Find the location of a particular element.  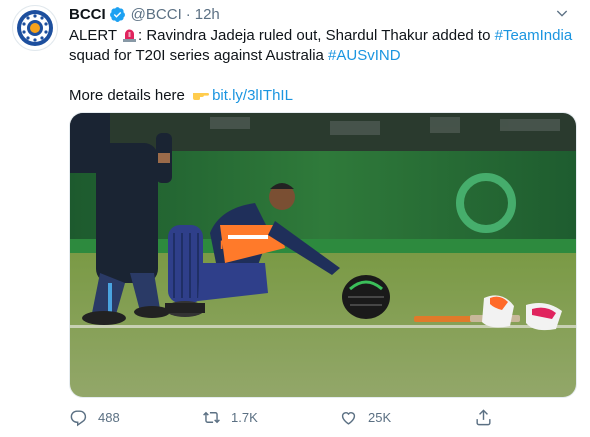

tweet-line-2-body: squad for T20I series against Australia is located at coordinates (199, 55).